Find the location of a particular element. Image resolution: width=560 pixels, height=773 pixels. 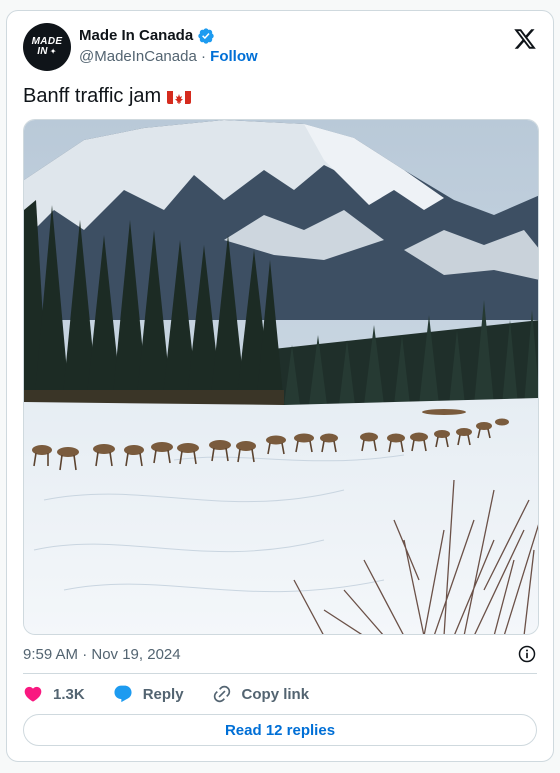

reply-button: Reply is located at coordinates (148, 694).